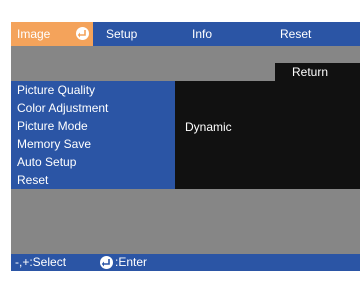  I want to click on select-hint: -,+:Select, so click(41, 262).